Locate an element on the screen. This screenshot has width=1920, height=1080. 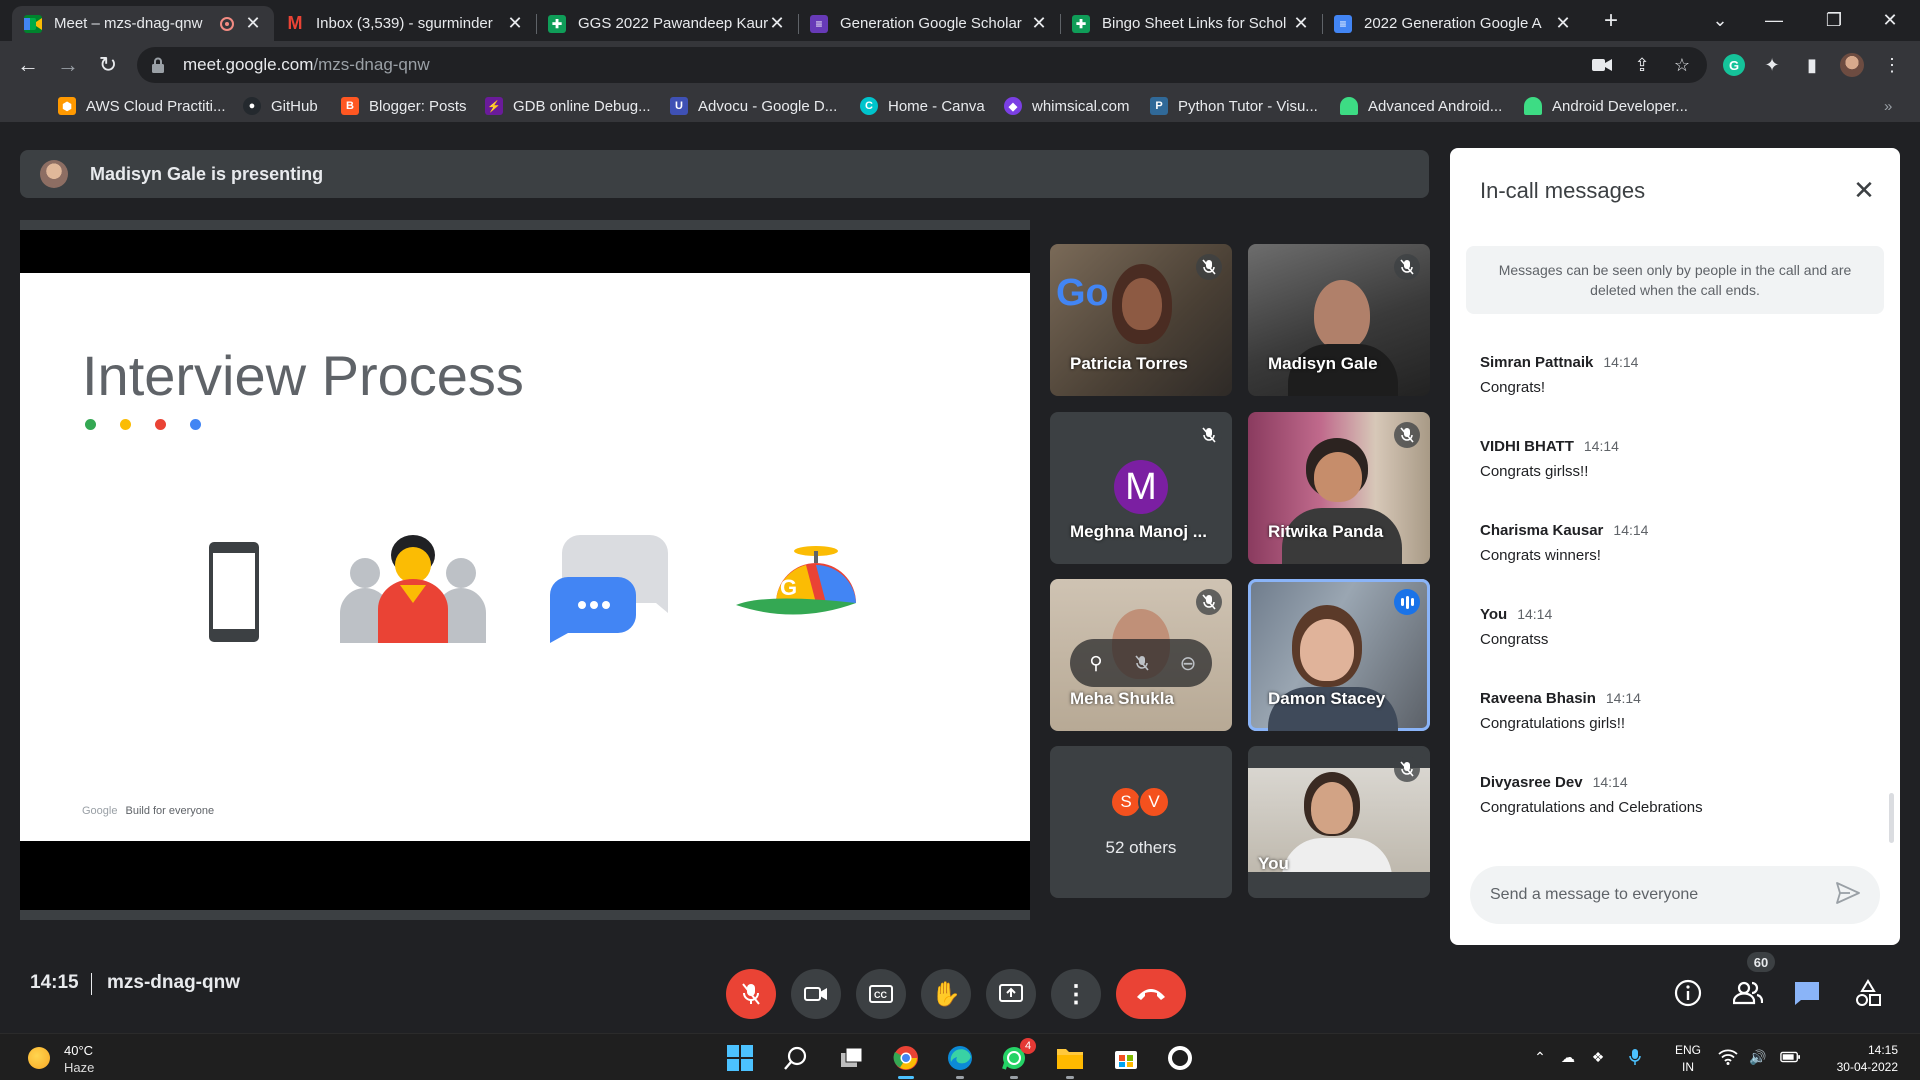
participant-tile-madisyn: Madisyn Gale is located at coordinates (1339, 320).